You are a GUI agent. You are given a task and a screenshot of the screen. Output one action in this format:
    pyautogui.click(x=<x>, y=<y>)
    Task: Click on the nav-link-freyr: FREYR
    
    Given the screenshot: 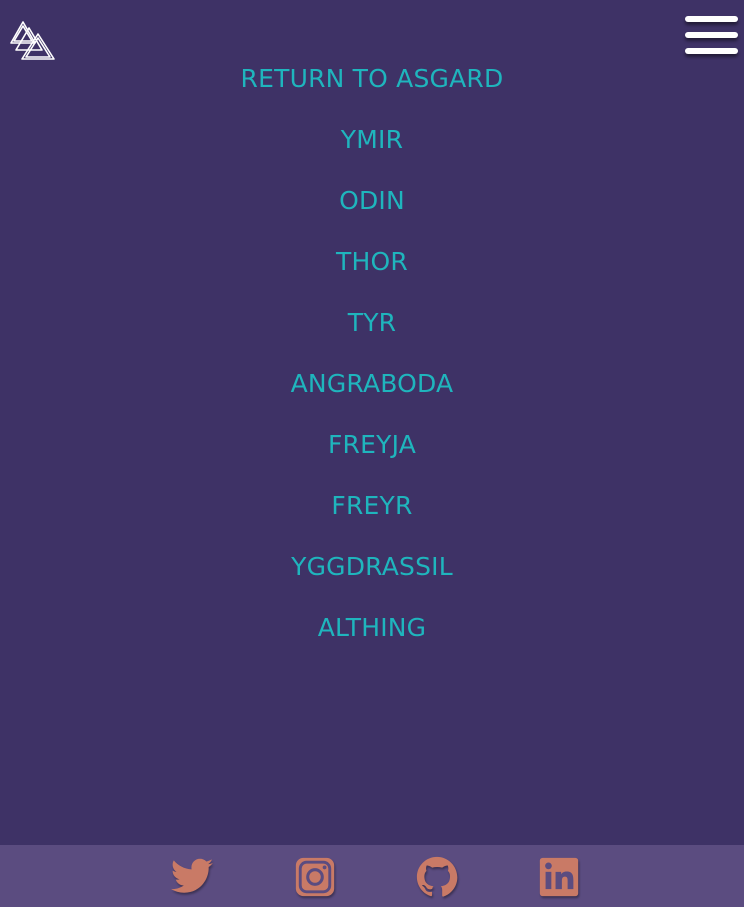 What is the action you would take?
    pyautogui.click(x=371, y=505)
    